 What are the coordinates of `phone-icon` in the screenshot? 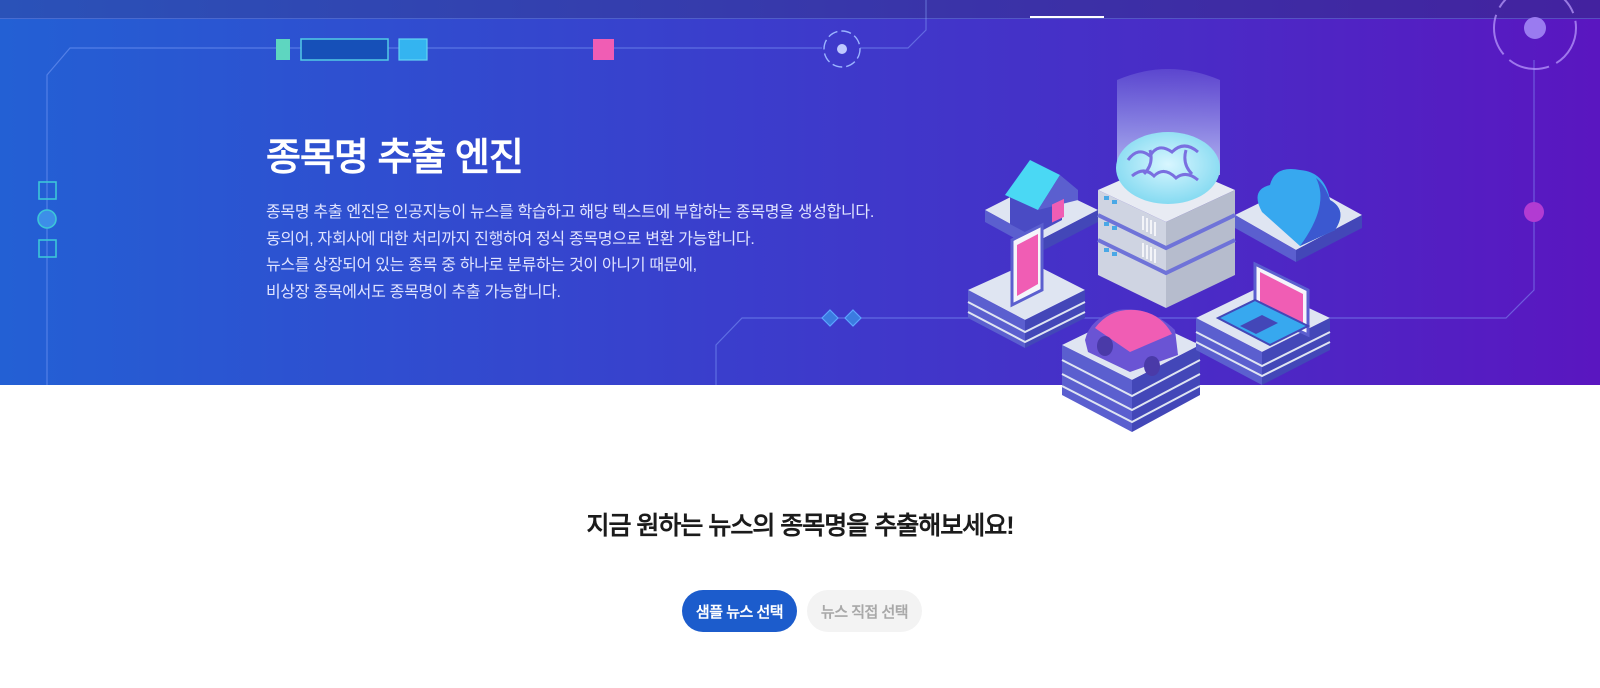 It's located at (1026, 285).